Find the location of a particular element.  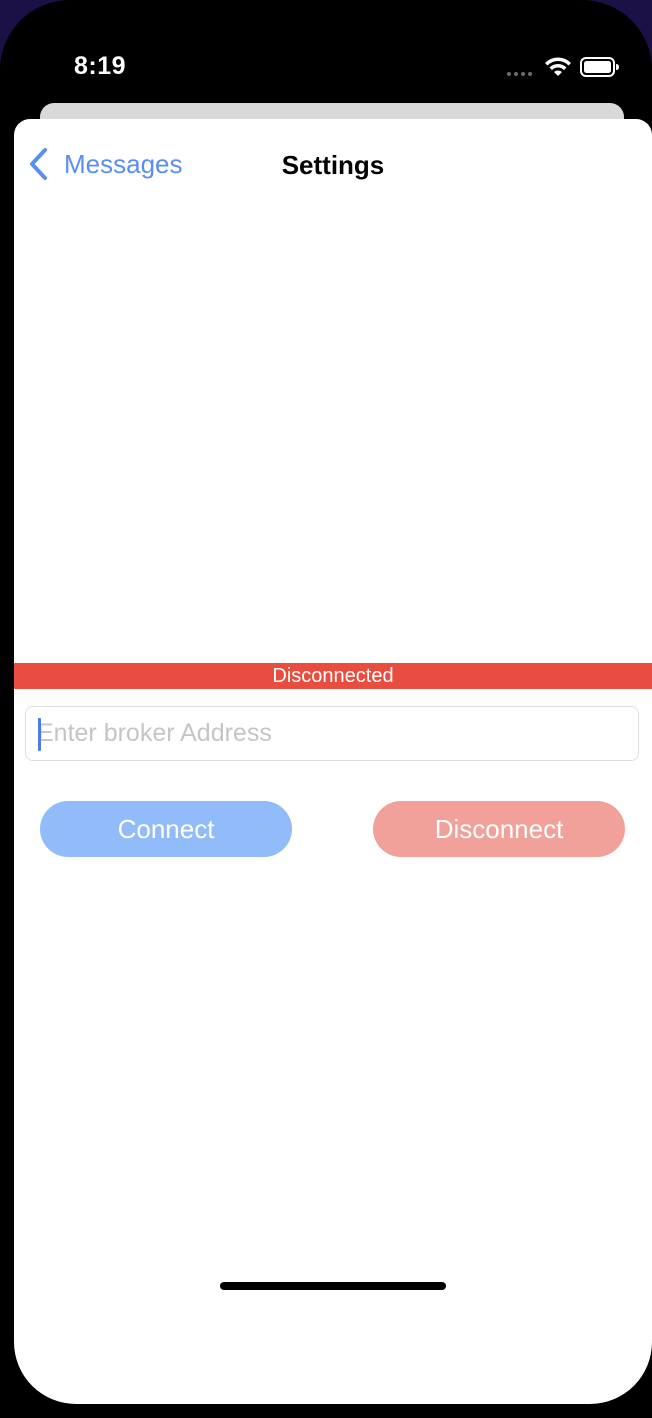

status-bar: 8:19 is located at coordinates (326, 50).